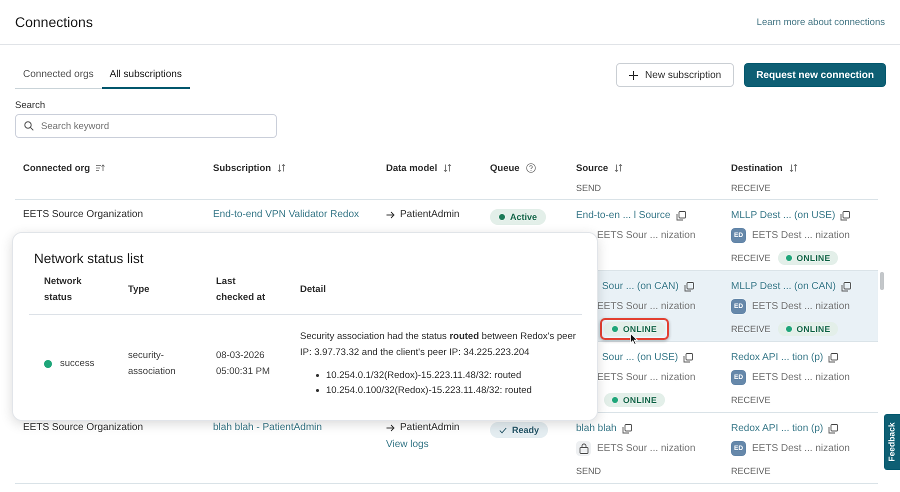 This screenshot has width=900, height=492. What do you see at coordinates (531, 168) in the screenshot?
I see `help-icon` at bounding box center [531, 168].